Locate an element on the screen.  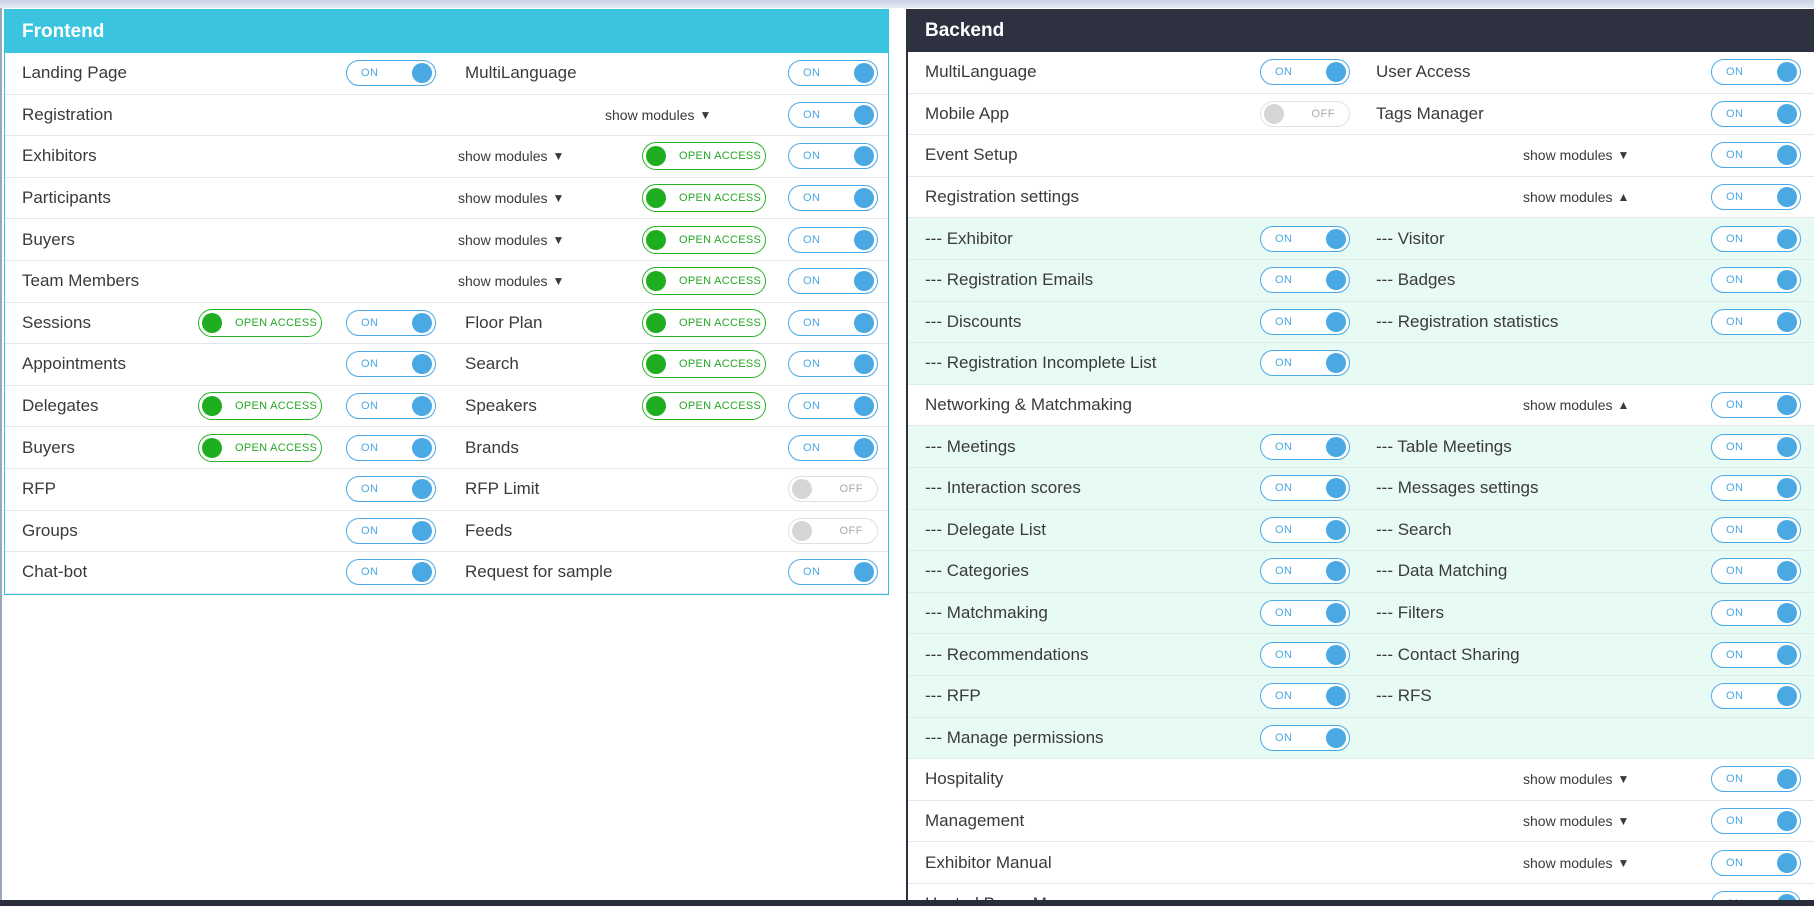
event-setup-show-modules-link: show modules ▼ is located at coordinates (1576, 155).